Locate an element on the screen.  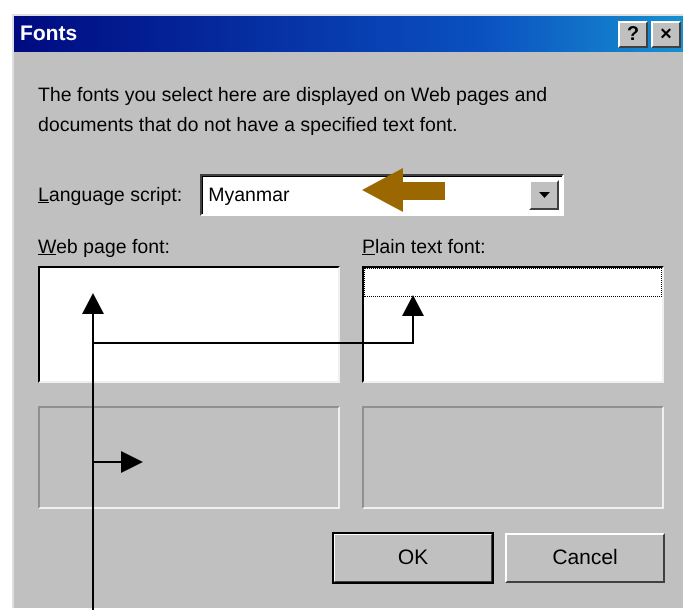
font-list-label: Web page font: is located at coordinates (104, 248).